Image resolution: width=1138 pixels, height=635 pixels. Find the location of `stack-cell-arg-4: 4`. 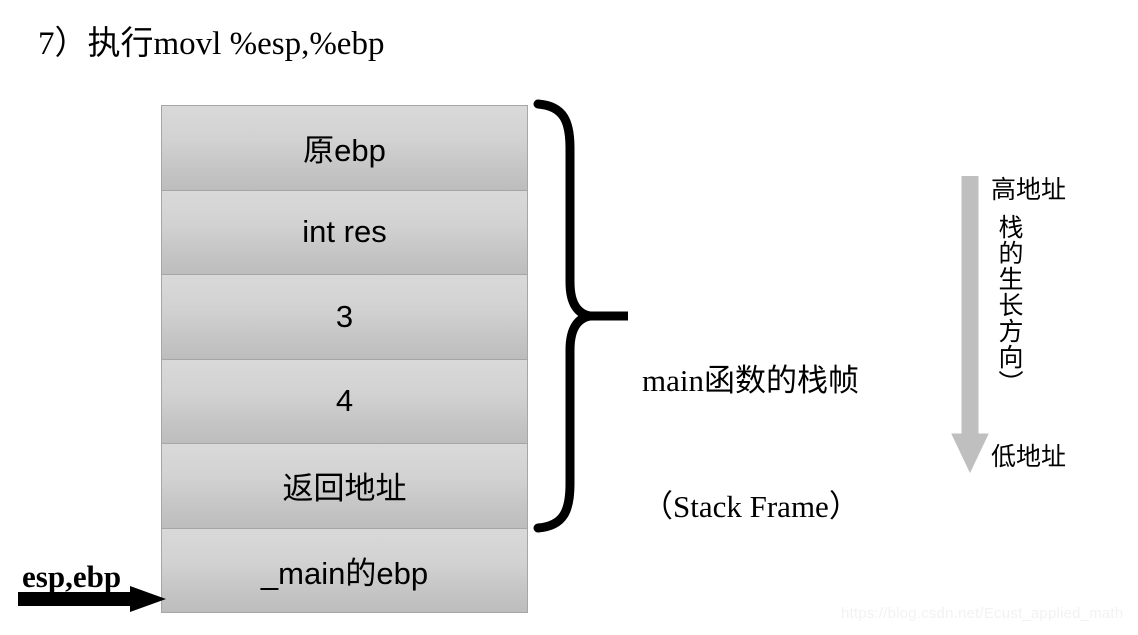

stack-cell-arg-4: 4 is located at coordinates (344, 400).